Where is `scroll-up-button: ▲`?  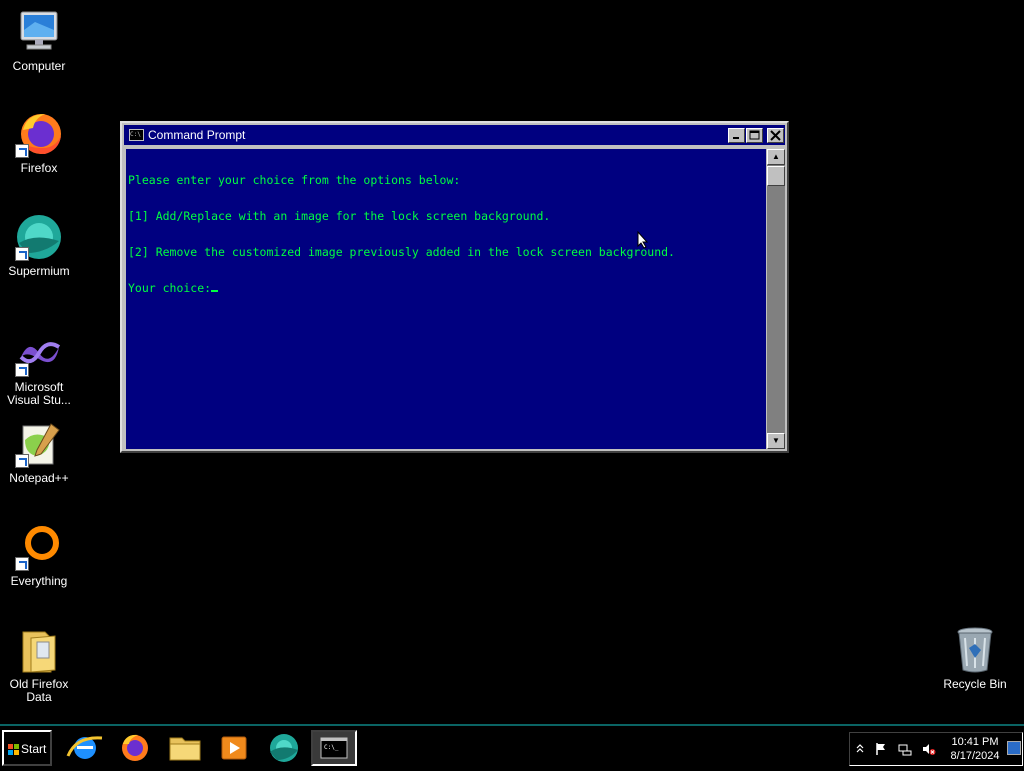
scroll-up-button: ▲ is located at coordinates (776, 157).